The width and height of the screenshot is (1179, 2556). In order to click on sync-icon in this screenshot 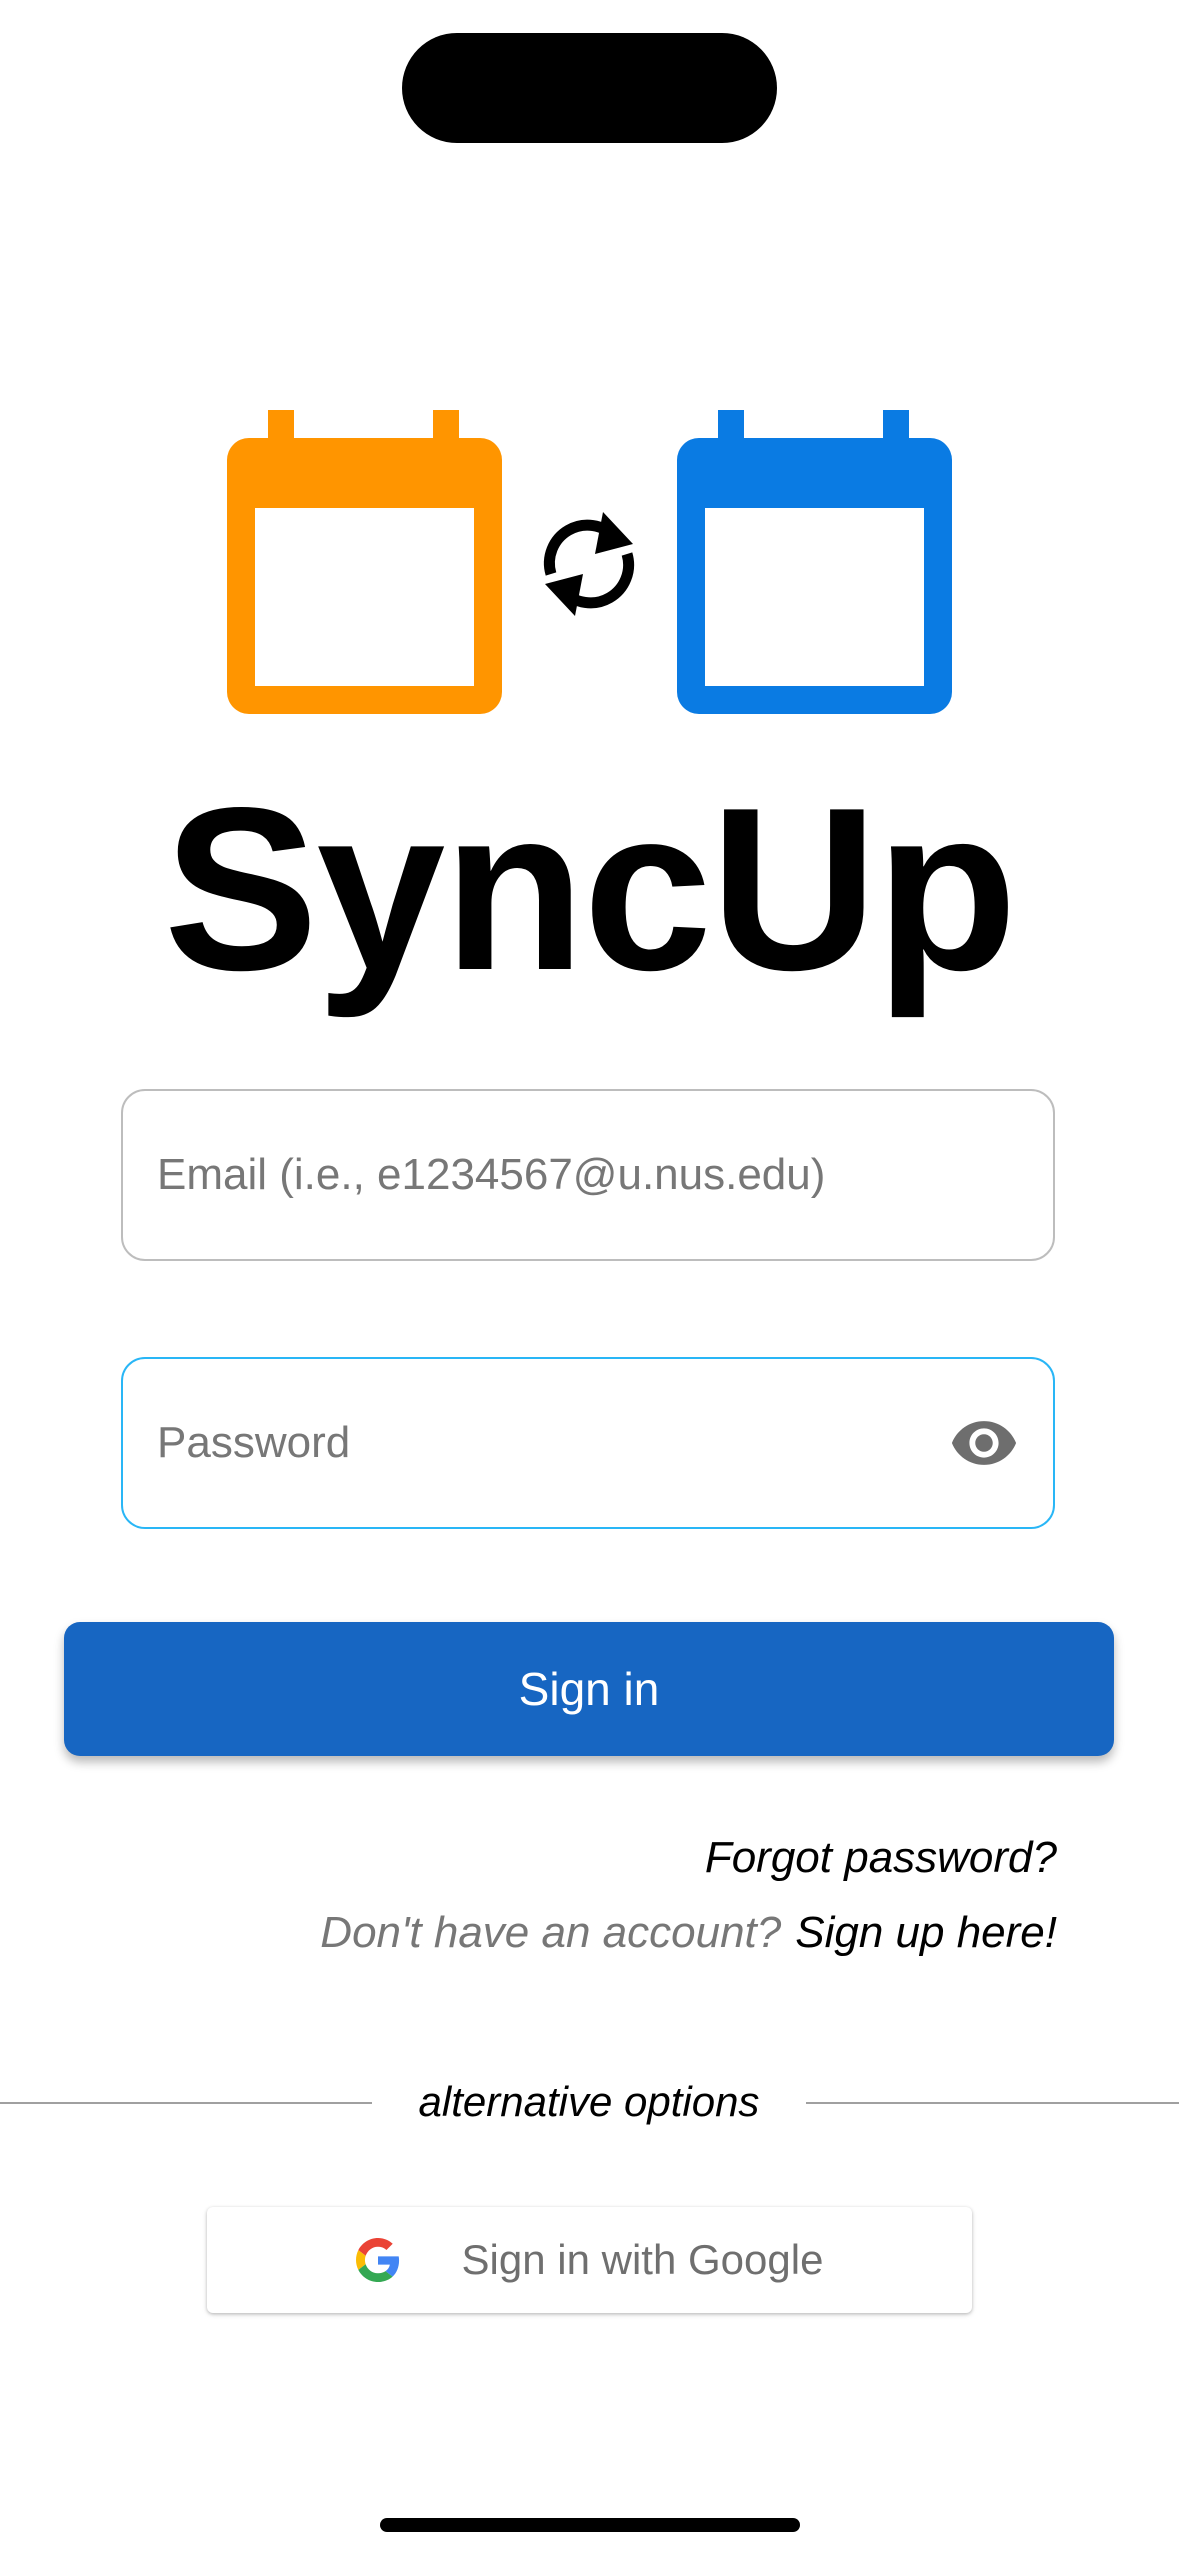, I will do `click(589, 564)`.